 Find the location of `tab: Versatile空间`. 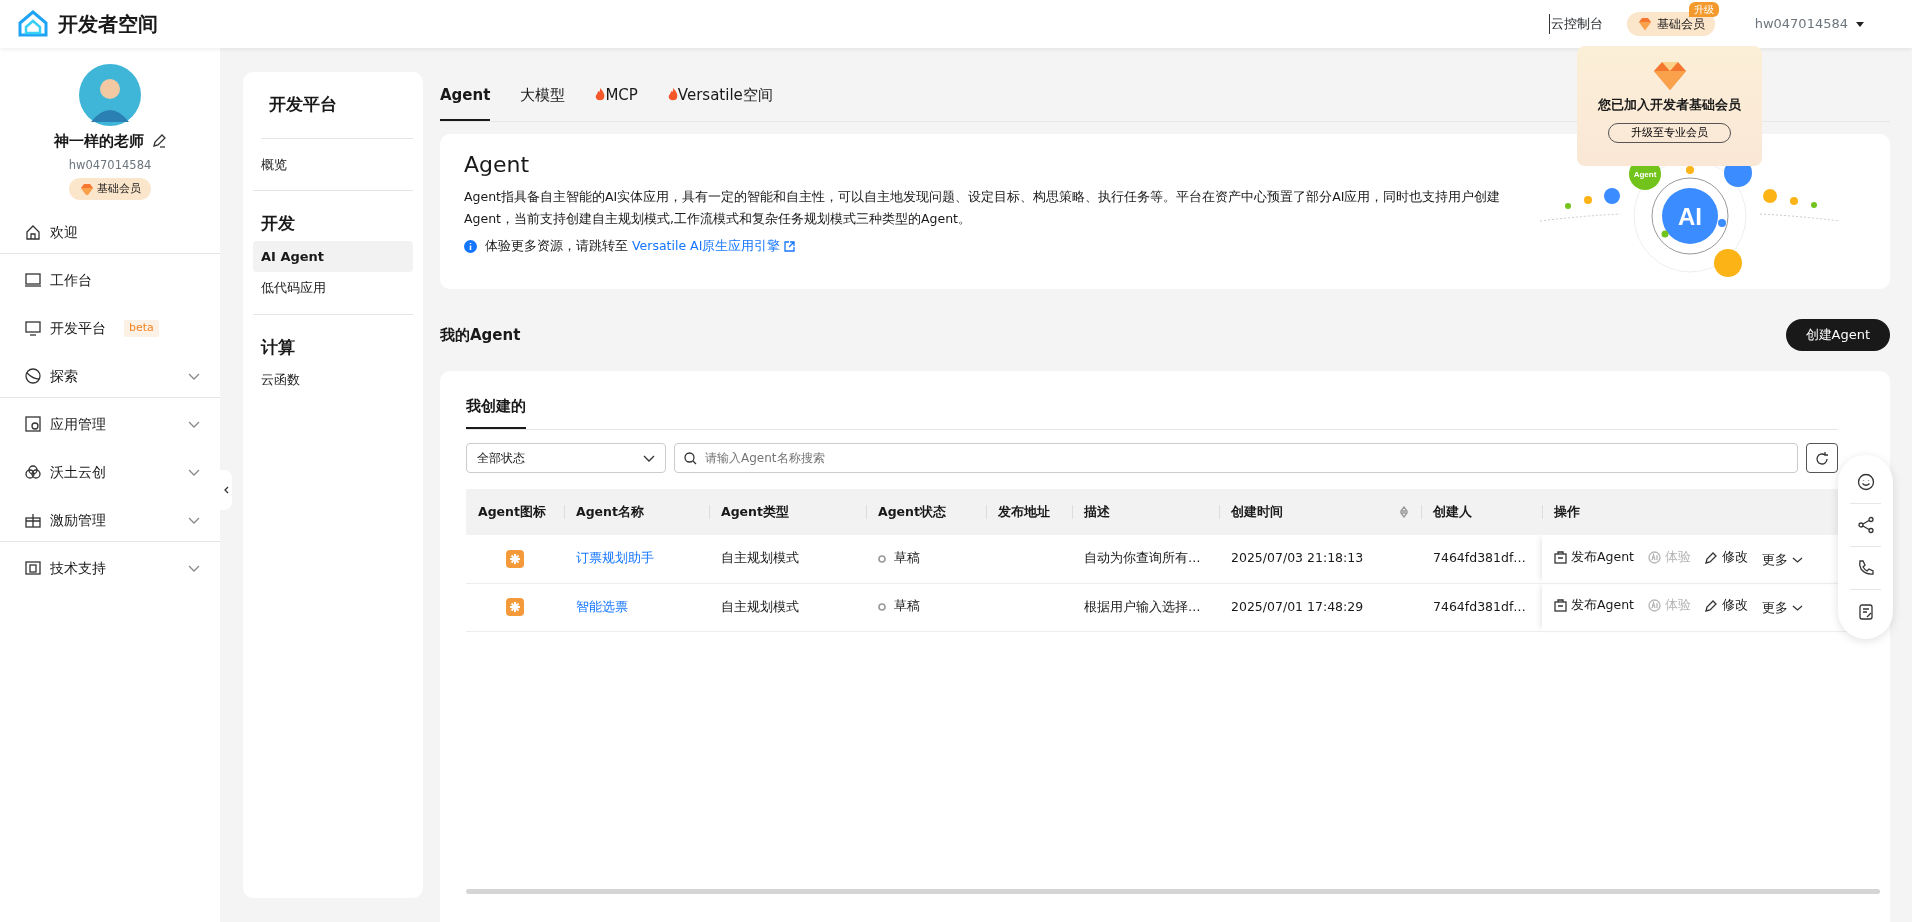

tab: Versatile空间 is located at coordinates (720, 96).